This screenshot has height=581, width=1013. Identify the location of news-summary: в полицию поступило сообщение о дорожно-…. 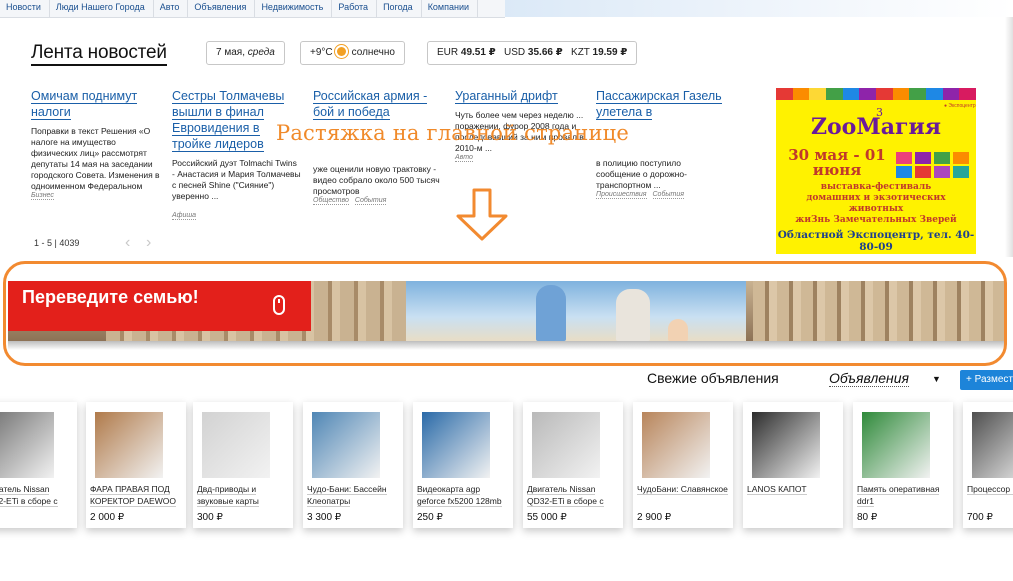
(641, 174).